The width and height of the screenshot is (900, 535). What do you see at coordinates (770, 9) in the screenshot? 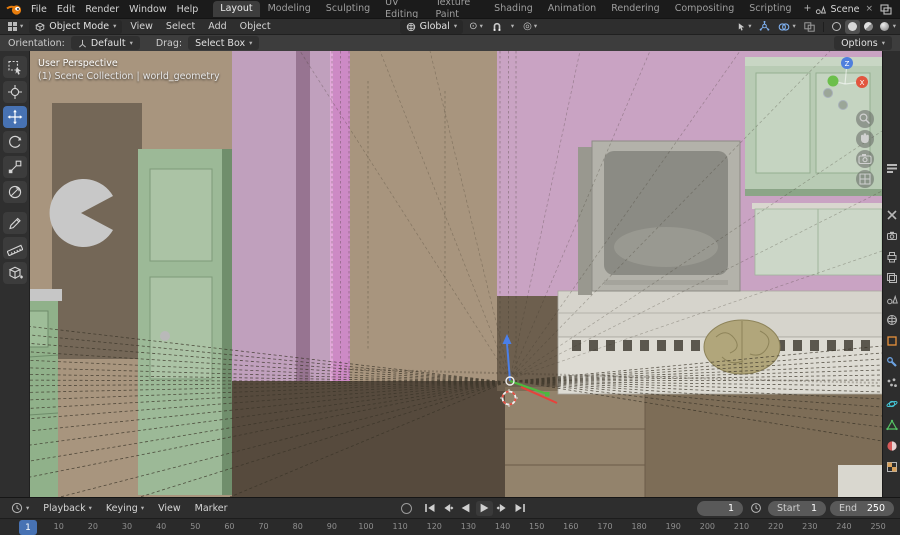
I see `tab-scripting: Scripting` at bounding box center [770, 9].